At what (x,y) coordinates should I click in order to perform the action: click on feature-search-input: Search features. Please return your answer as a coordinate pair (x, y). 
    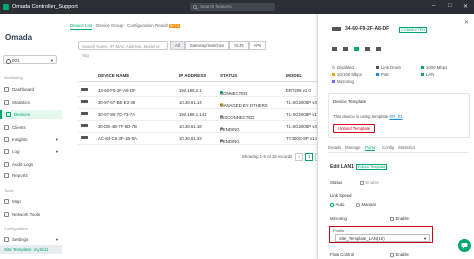
    Looking at the image, I should click on (232, 7).